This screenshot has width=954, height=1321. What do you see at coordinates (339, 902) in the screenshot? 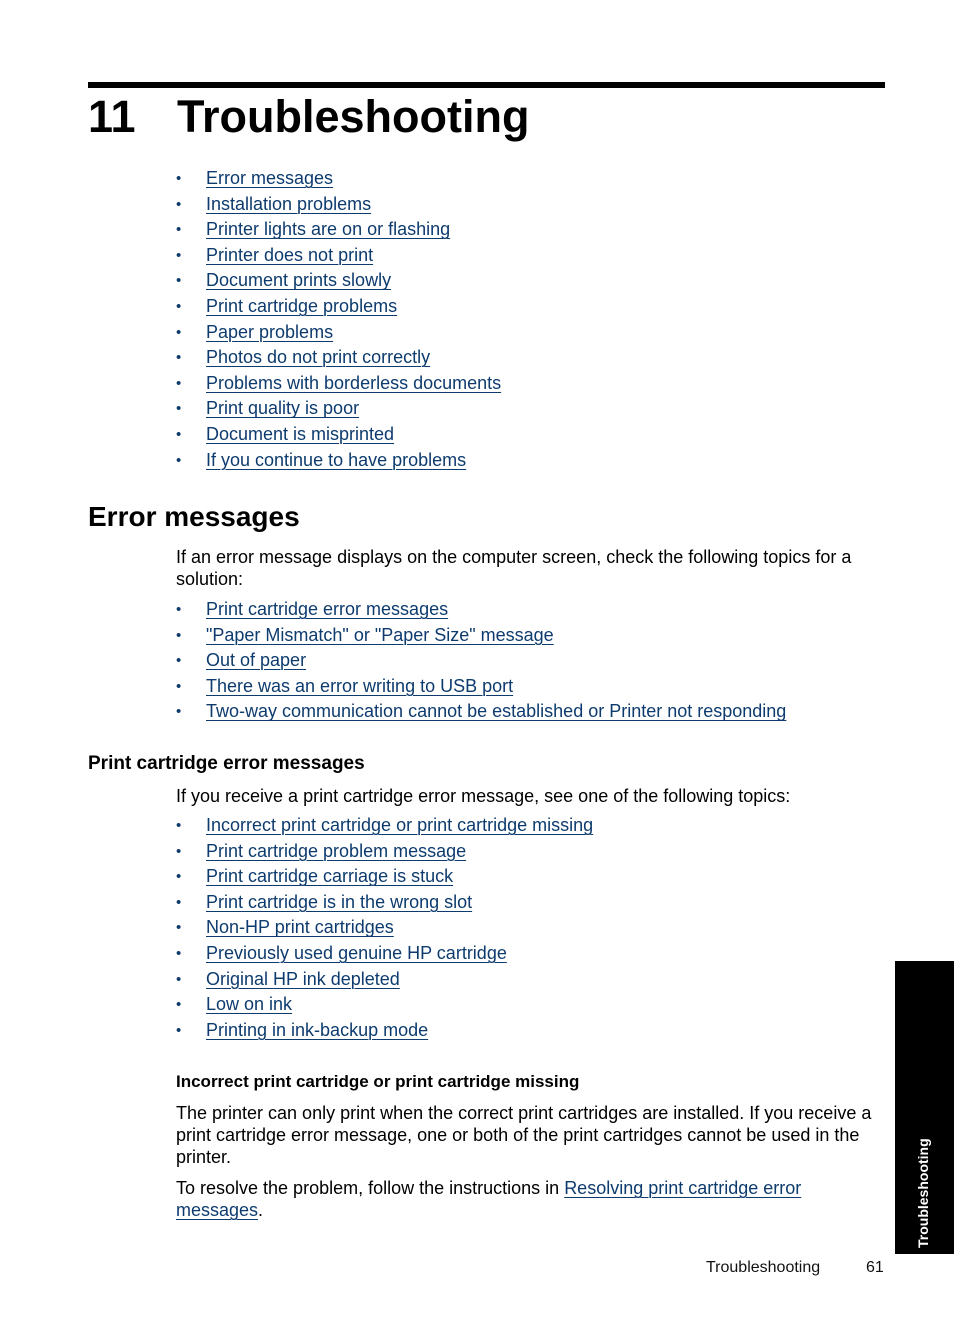
I see `cartridge-topic-link: Print cartridge is in the wrong slot` at bounding box center [339, 902].